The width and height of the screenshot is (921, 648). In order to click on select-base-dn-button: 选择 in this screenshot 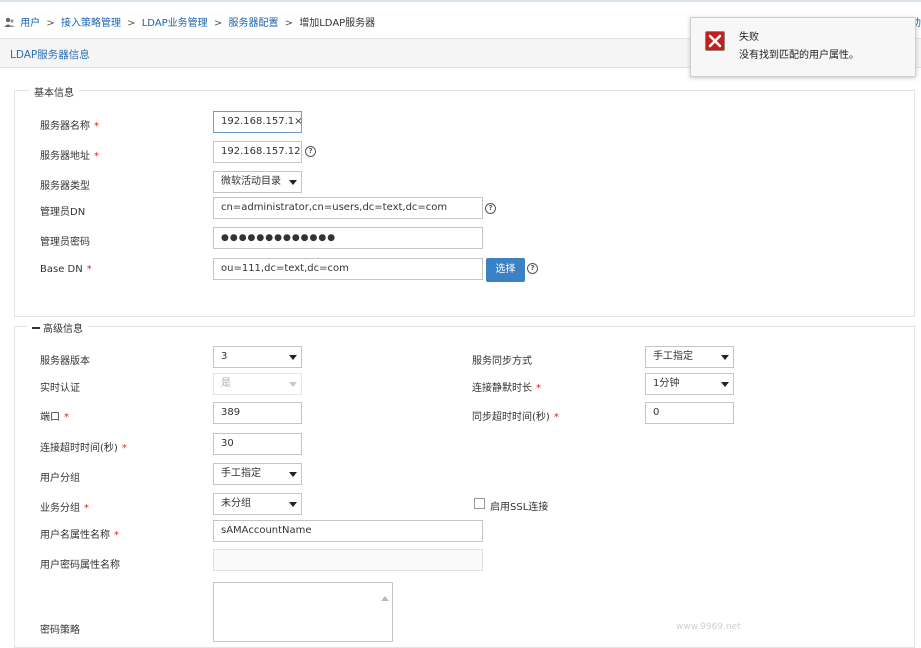, I will do `click(505, 270)`.